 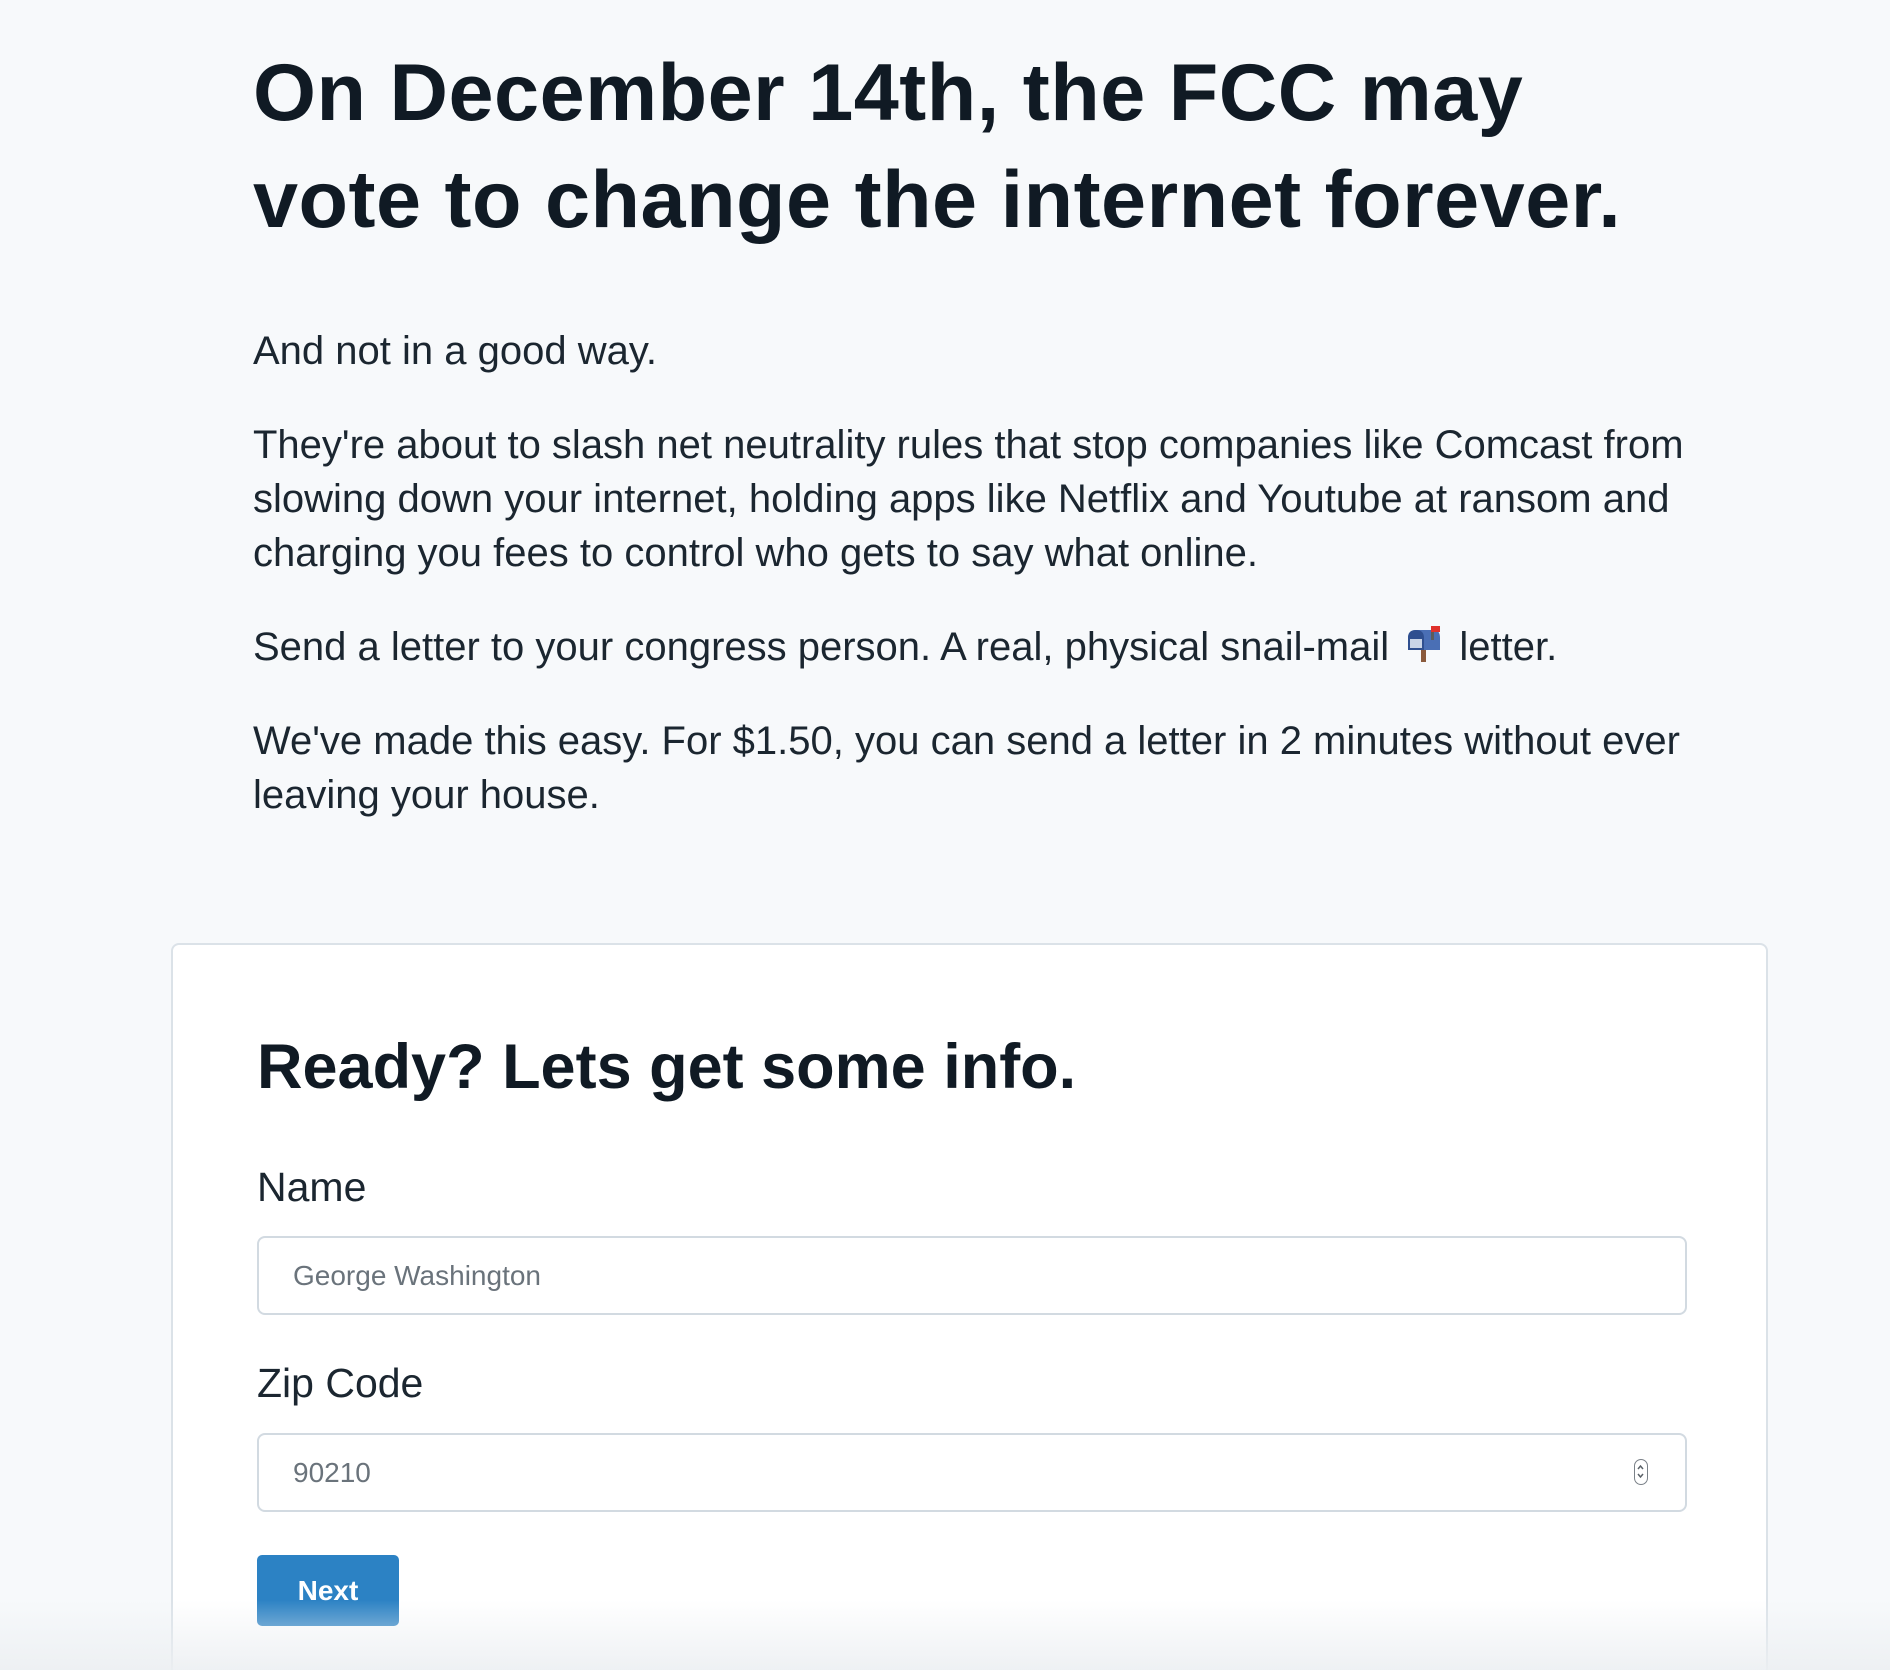 I want to click on next-button: Next, so click(x=328, y=1590).